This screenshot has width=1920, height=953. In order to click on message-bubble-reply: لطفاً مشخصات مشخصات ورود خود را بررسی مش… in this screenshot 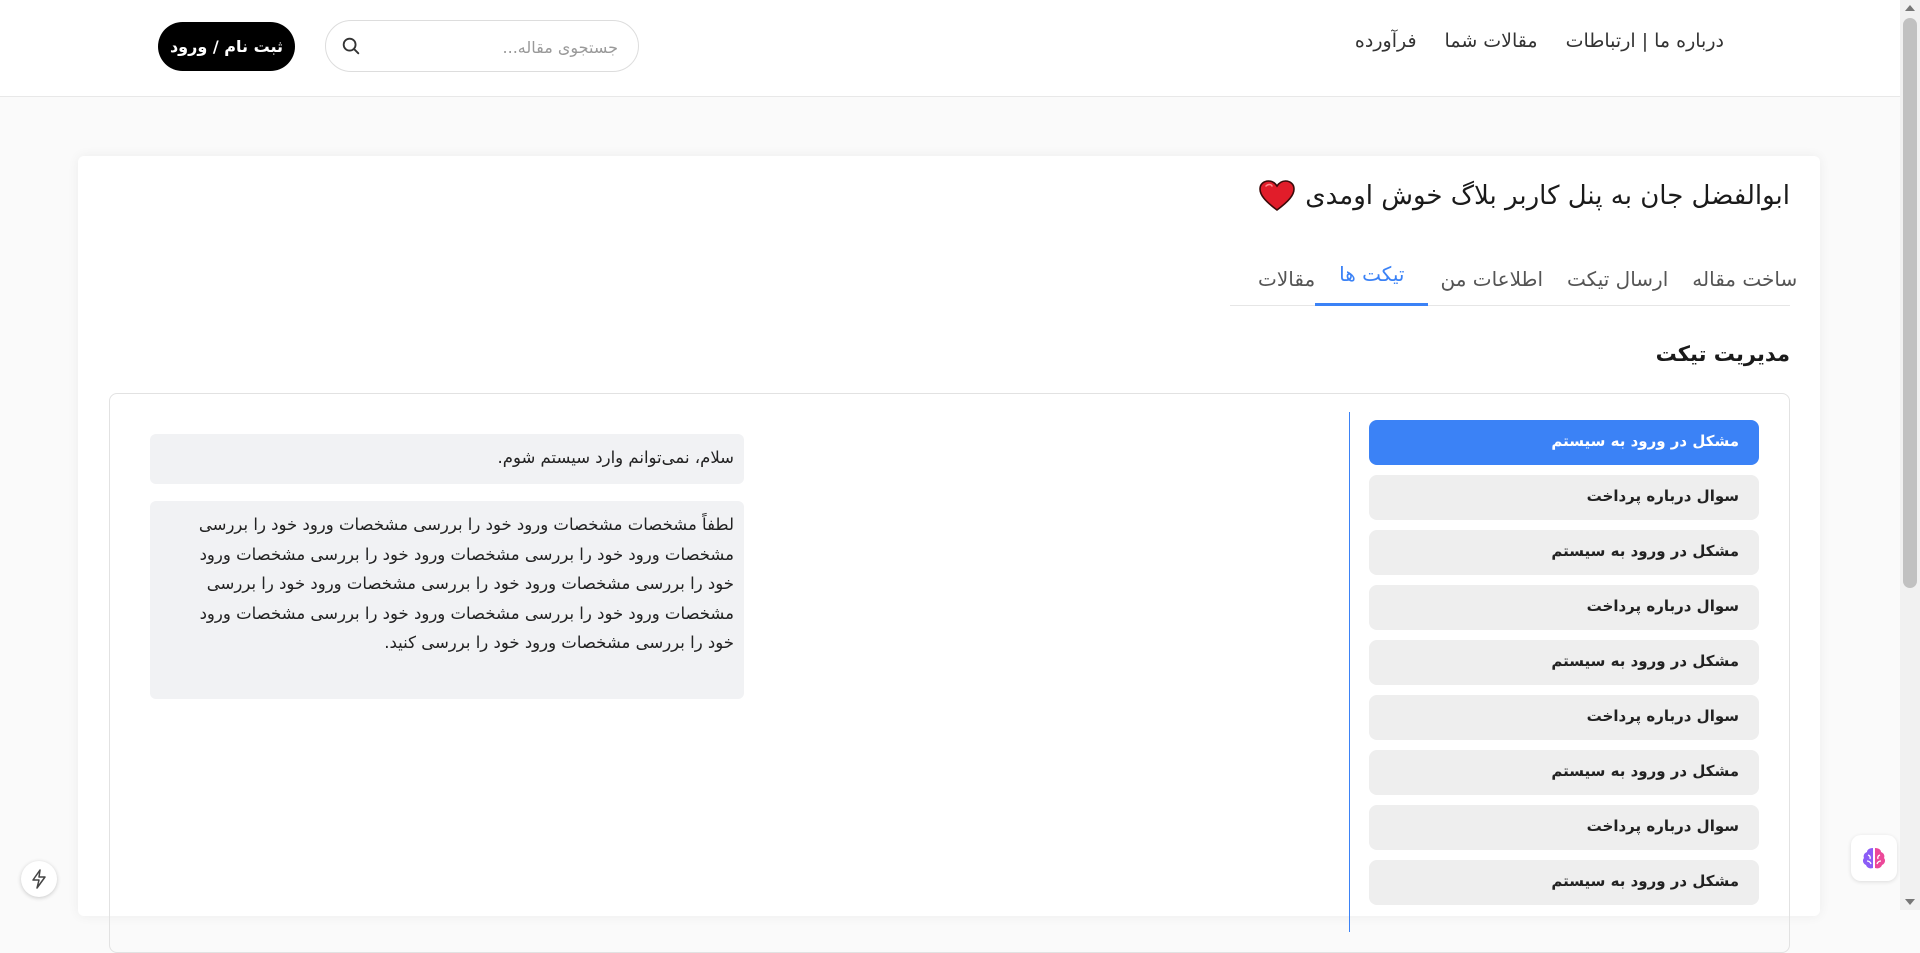, I will do `click(447, 600)`.